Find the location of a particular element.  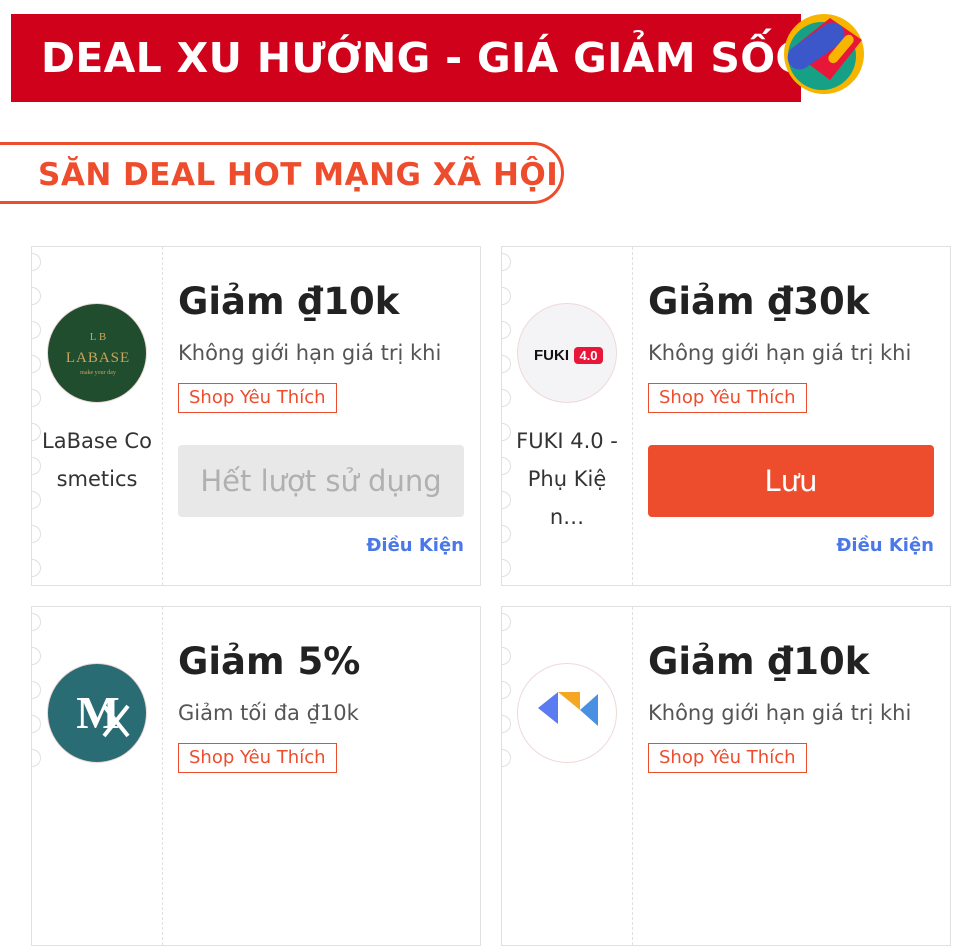

svg-text: M is located at coordinates (97, 712).